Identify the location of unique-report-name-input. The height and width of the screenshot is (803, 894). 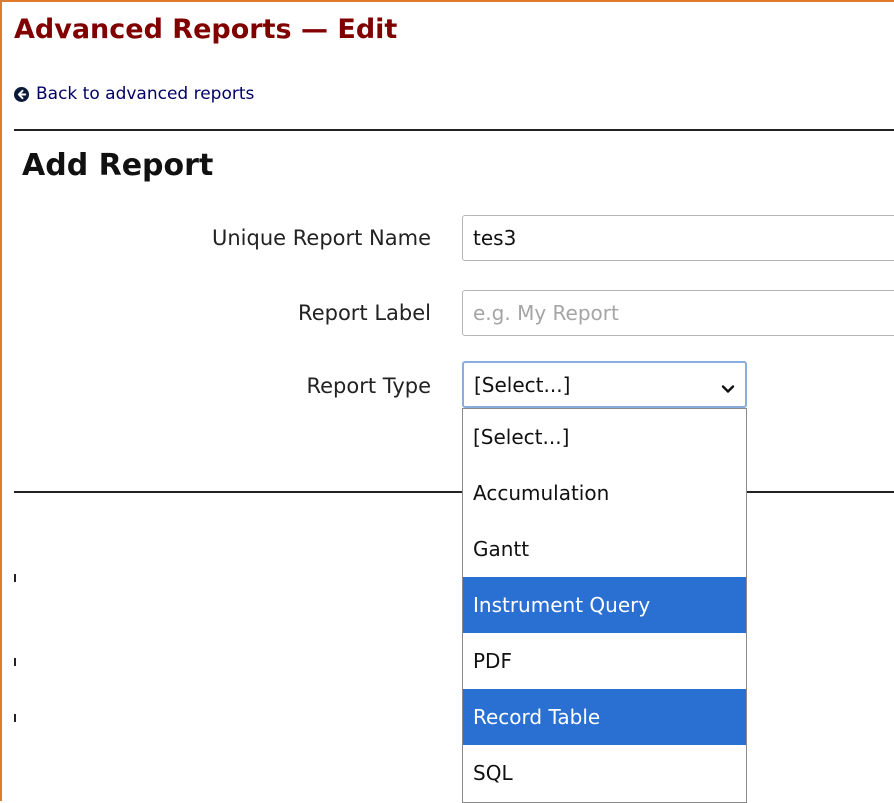
(678, 238).